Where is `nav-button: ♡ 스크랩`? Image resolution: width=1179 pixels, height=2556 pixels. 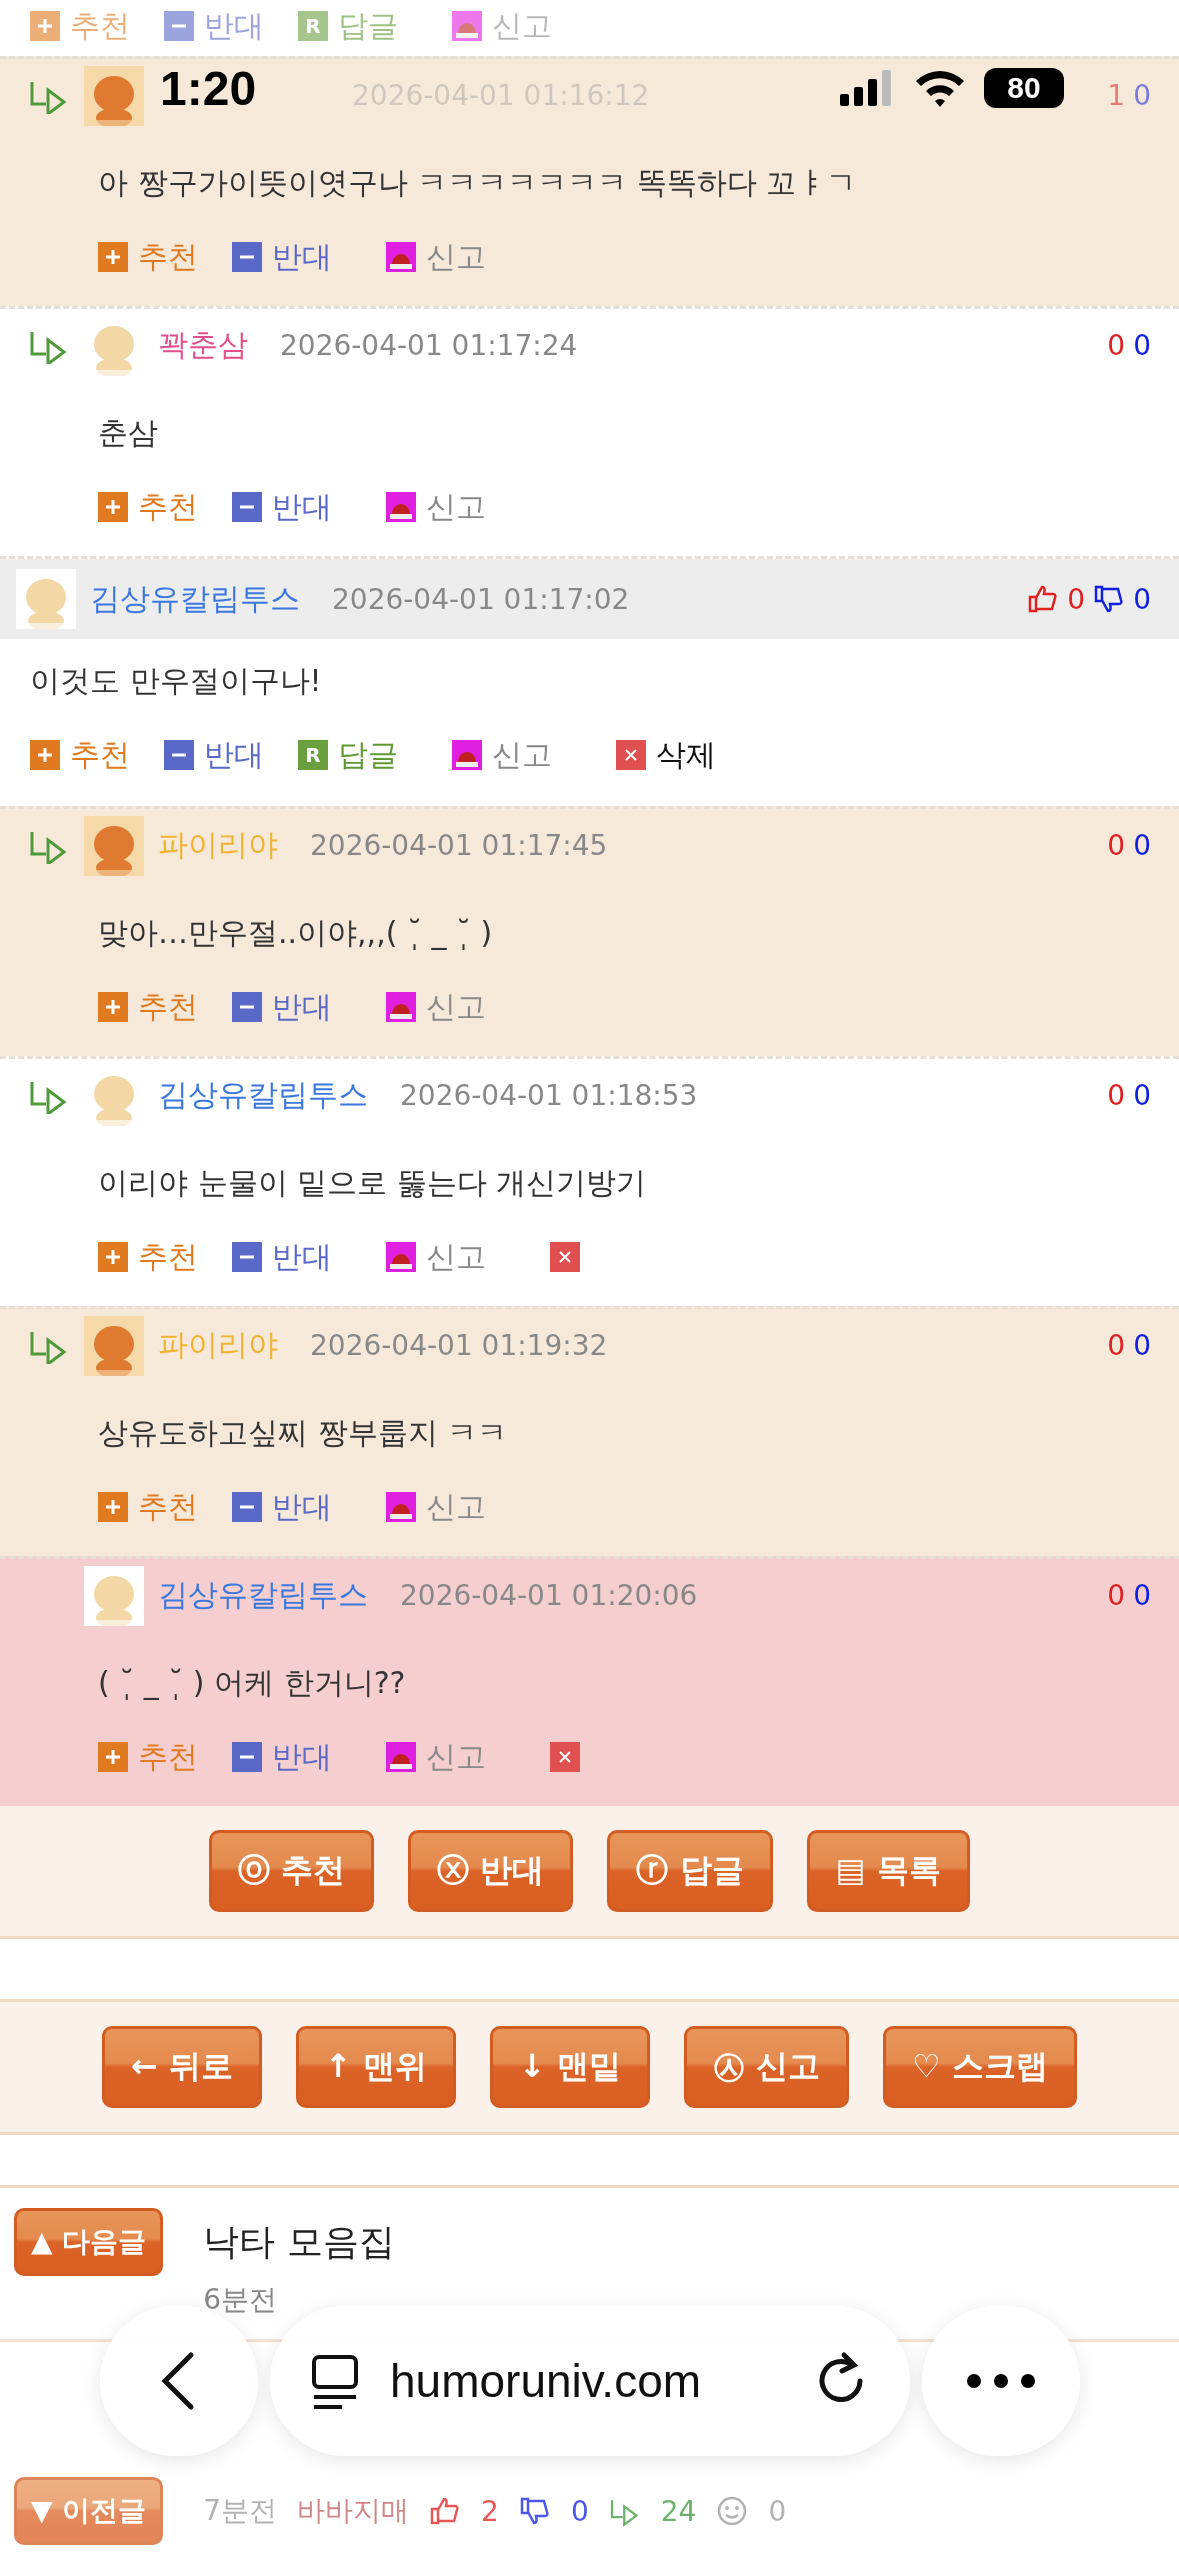
nav-button: ♡ 스크랩 is located at coordinates (980, 2067).